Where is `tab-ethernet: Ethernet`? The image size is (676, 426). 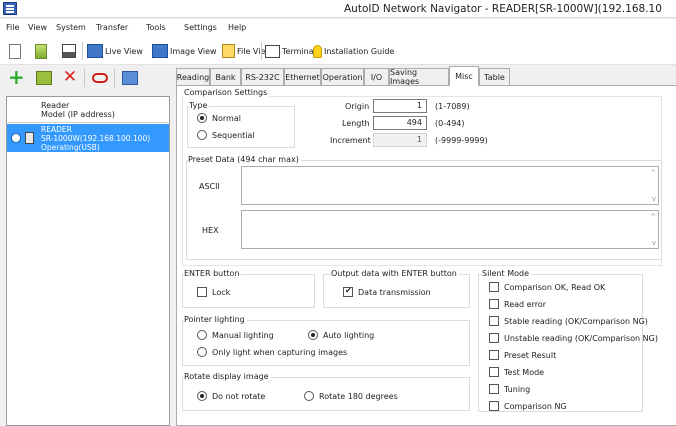 tab-ethernet: Ethernet is located at coordinates (302, 76).